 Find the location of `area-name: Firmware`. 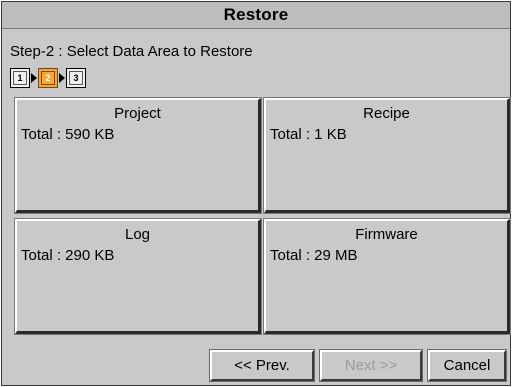

area-name: Firmware is located at coordinates (386, 234).